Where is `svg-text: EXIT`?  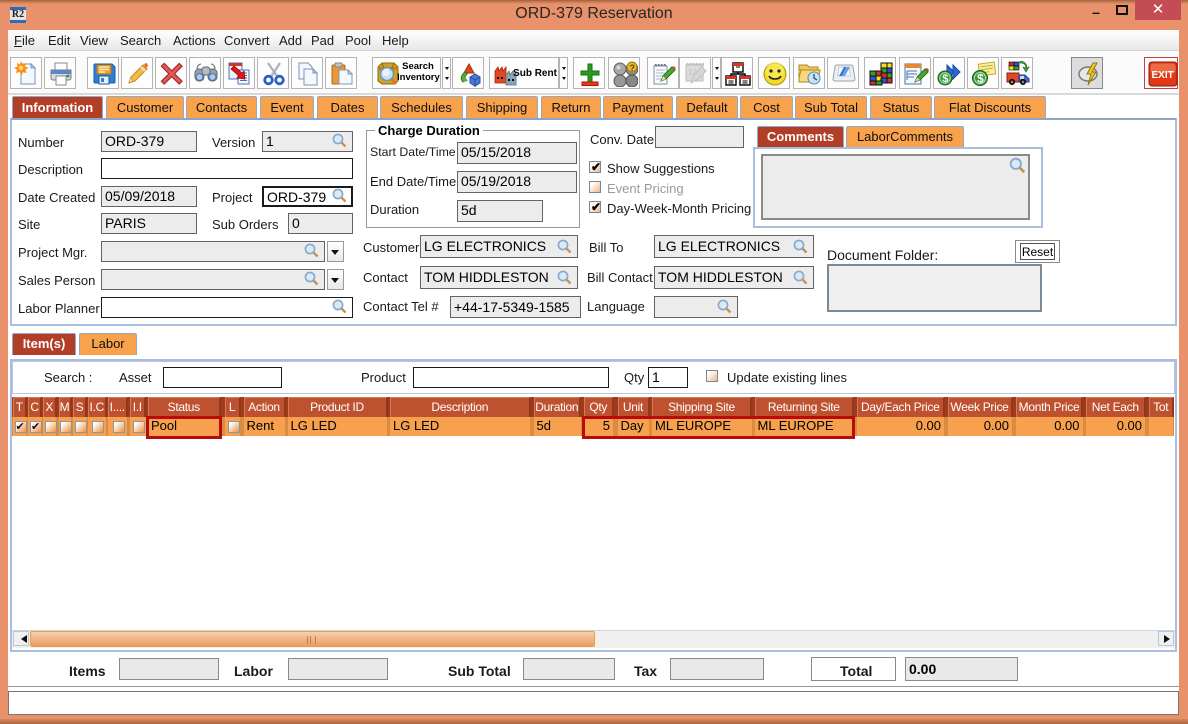
svg-text: EXIT is located at coordinates (1163, 75).